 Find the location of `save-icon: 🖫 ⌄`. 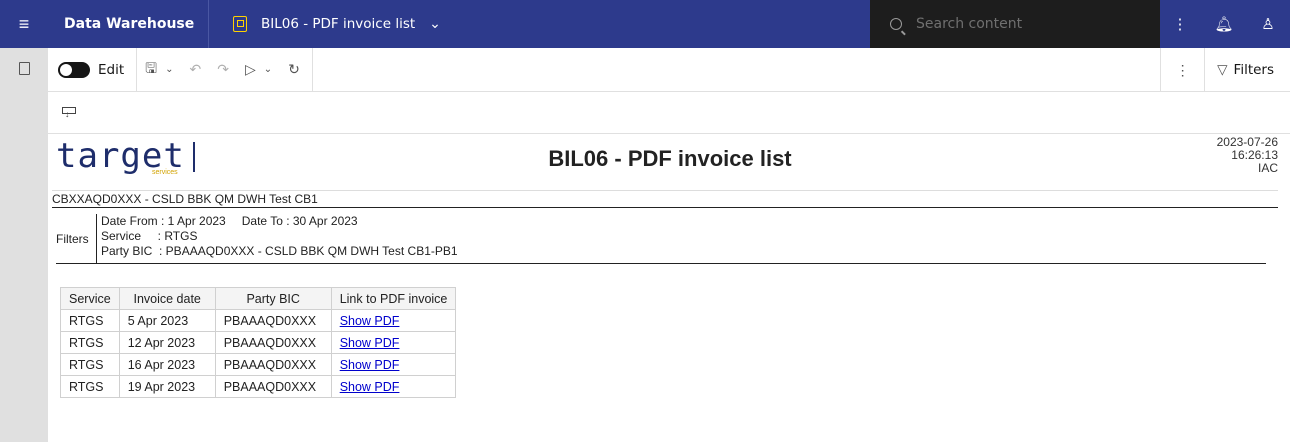

save-icon: 🖫 ⌄ is located at coordinates (159, 70).